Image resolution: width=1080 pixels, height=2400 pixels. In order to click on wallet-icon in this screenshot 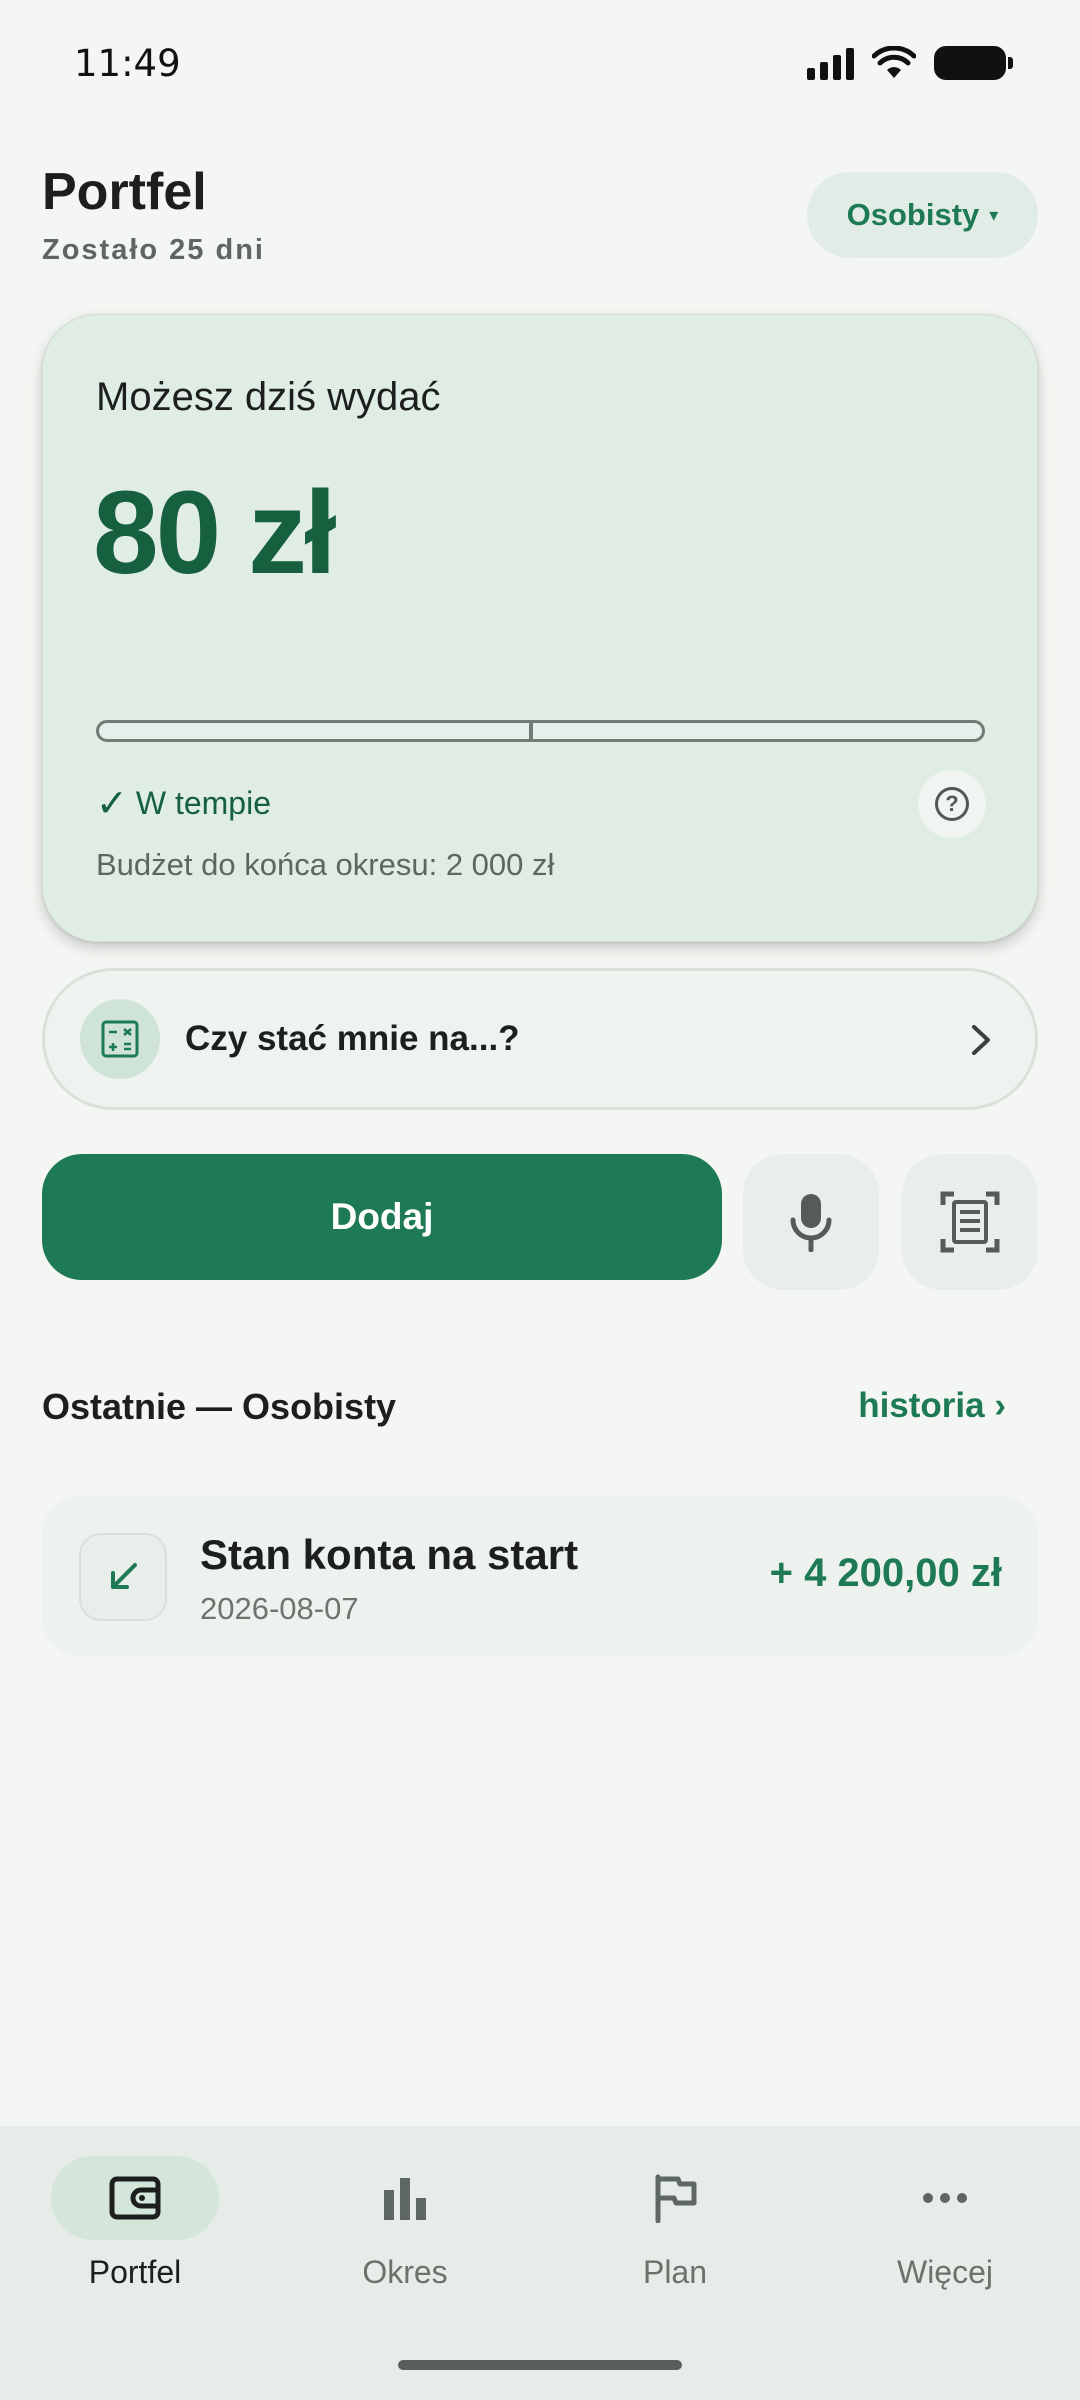, I will do `click(135, 2198)`.